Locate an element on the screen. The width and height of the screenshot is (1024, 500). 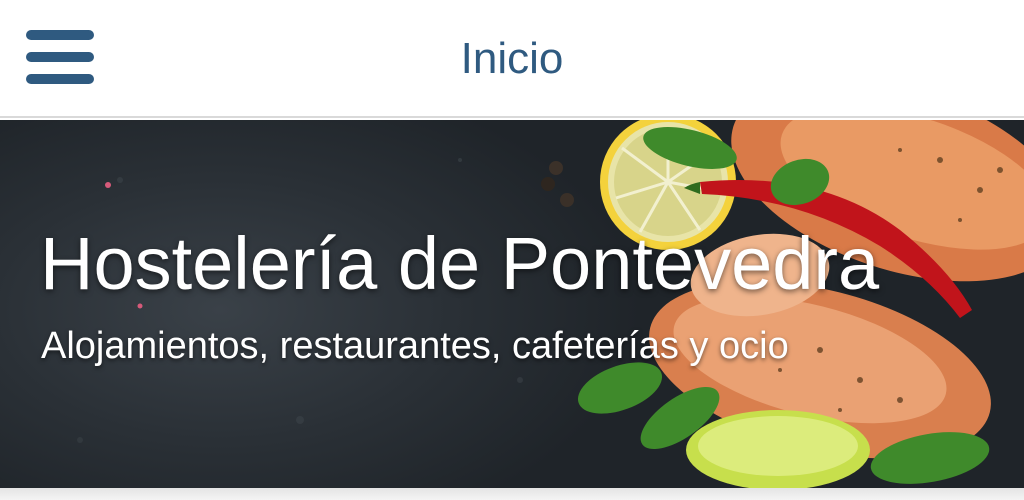
divider is located at coordinates (512, 494).